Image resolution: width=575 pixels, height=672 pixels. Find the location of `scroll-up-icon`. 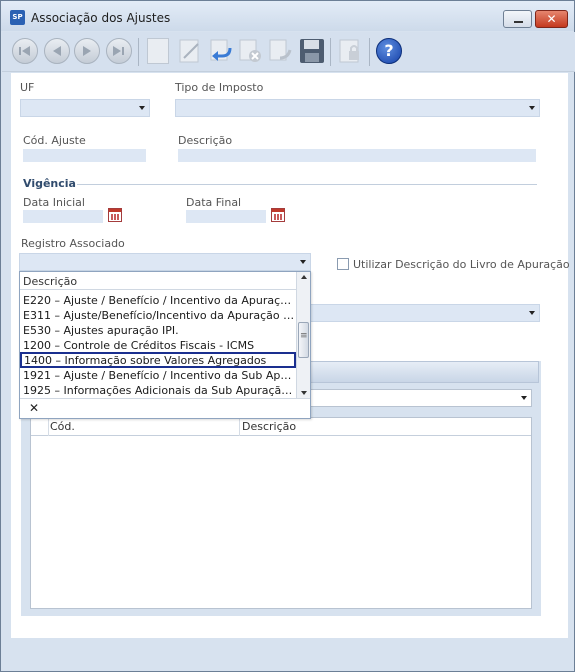

scroll-up-icon is located at coordinates (304, 277).